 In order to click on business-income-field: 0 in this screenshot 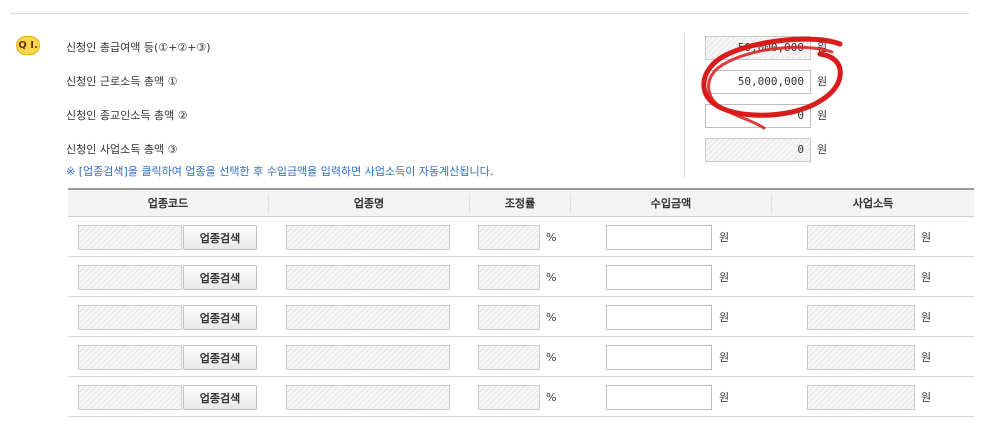, I will do `click(758, 150)`.